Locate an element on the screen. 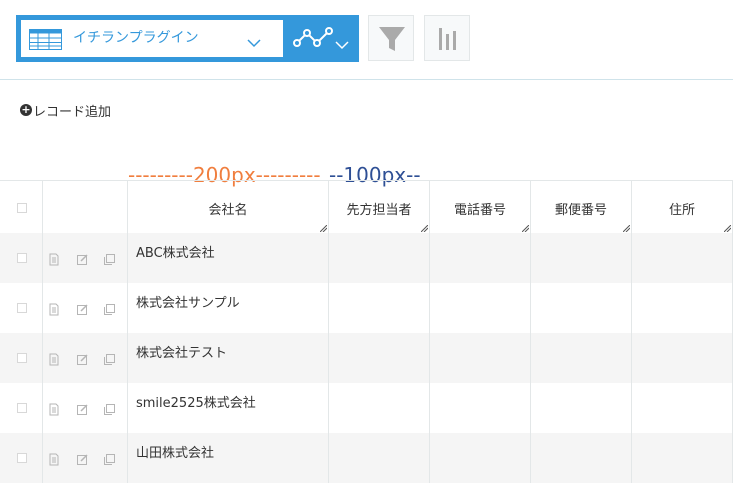  view-dropdown: イチランプラグイン is located at coordinates (152, 38).